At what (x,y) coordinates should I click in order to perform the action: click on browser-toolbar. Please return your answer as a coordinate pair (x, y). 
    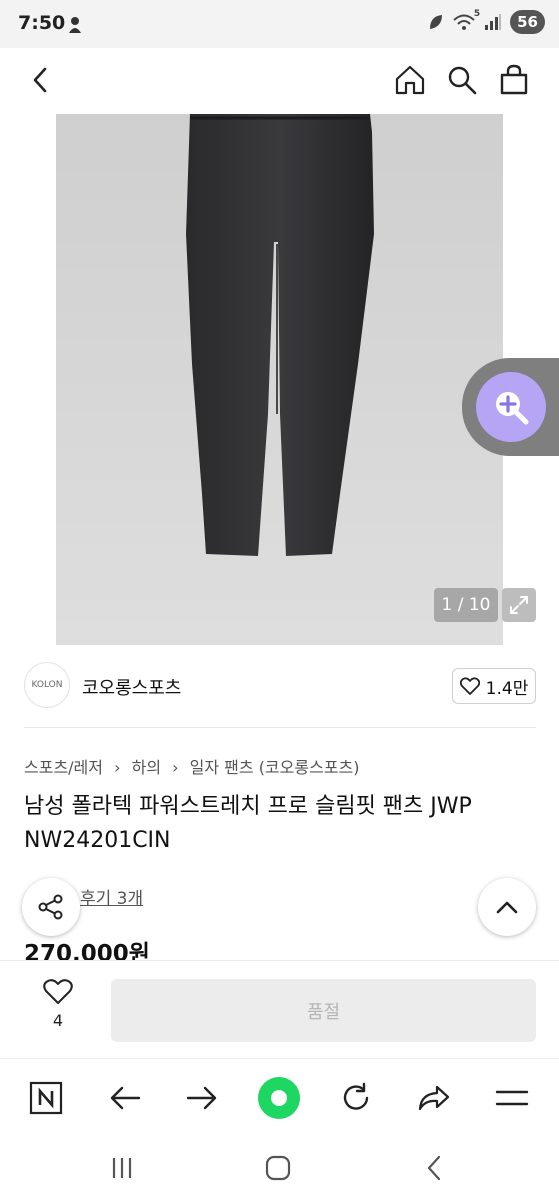
    Looking at the image, I should click on (279, 1097).